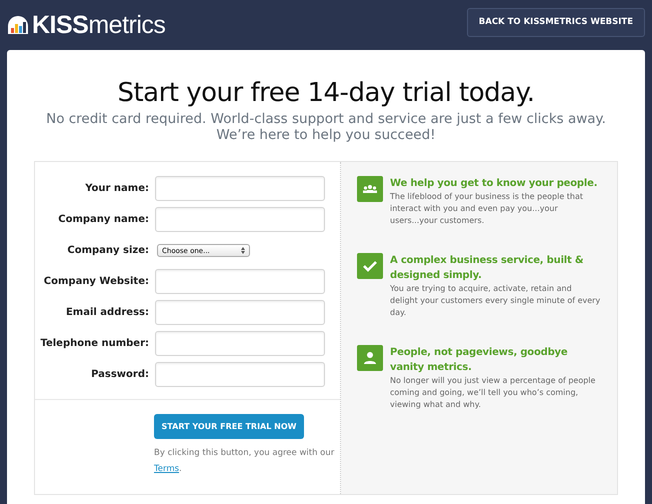 This screenshot has width=652, height=504. Describe the element at coordinates (243, 250) in the screenshot. I see `updown-arrows-icon` at that location.